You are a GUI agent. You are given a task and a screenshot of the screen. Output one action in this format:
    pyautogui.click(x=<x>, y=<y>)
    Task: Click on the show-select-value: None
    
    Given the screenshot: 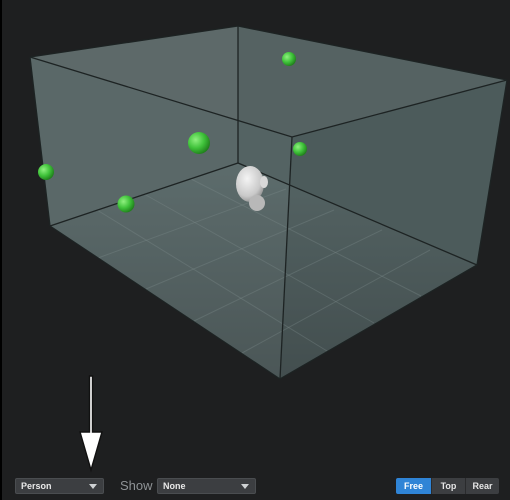 What is the action you would take?
    pyautogui.click(x=174, y=486)
    